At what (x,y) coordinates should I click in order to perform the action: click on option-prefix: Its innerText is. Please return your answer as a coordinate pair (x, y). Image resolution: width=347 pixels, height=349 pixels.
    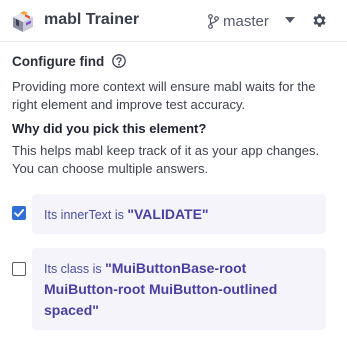
    Looking at the image, I should click on (86, 215).